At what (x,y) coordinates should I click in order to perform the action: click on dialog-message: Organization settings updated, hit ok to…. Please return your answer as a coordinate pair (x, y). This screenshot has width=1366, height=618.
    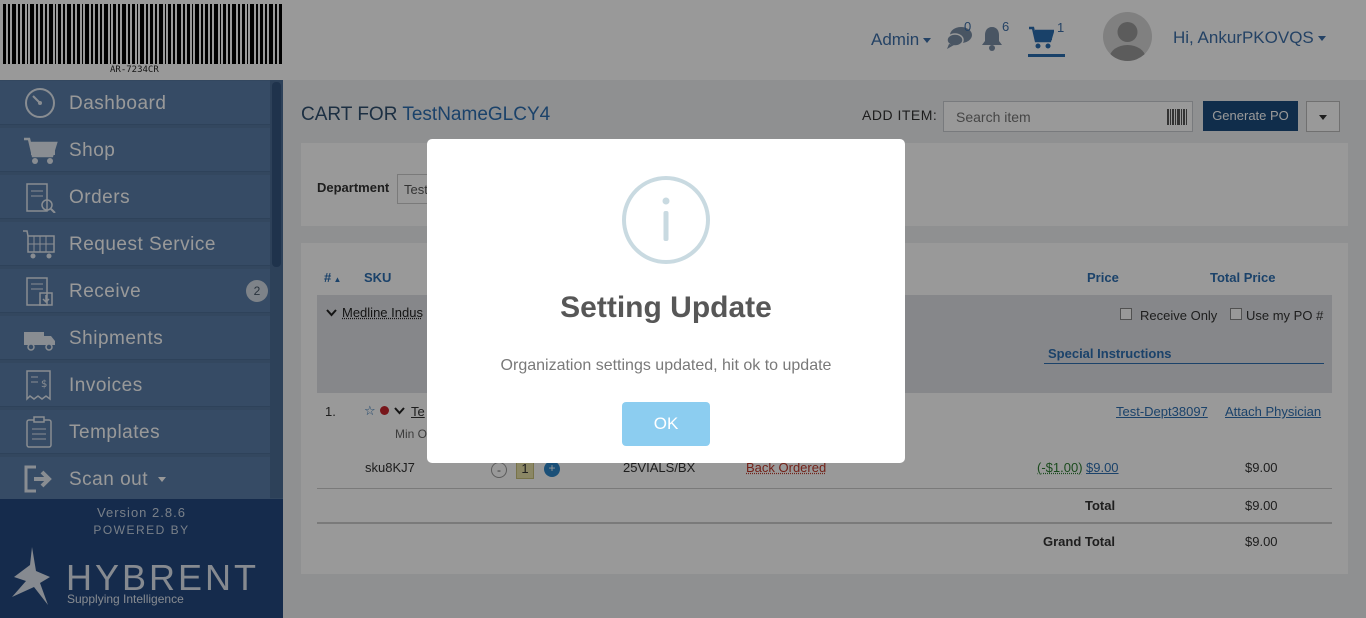
    Looking at the image, I should click on (666, 365).